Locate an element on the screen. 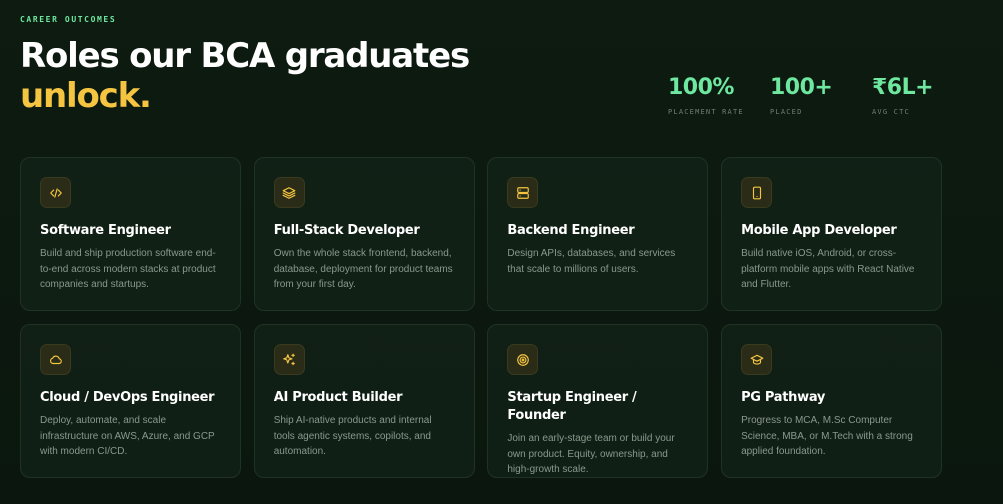 This screenshot has height=504, width=1003. stat-avg-ctc: ₹6L+ AVG CTC is located at coordinates (923, 95).